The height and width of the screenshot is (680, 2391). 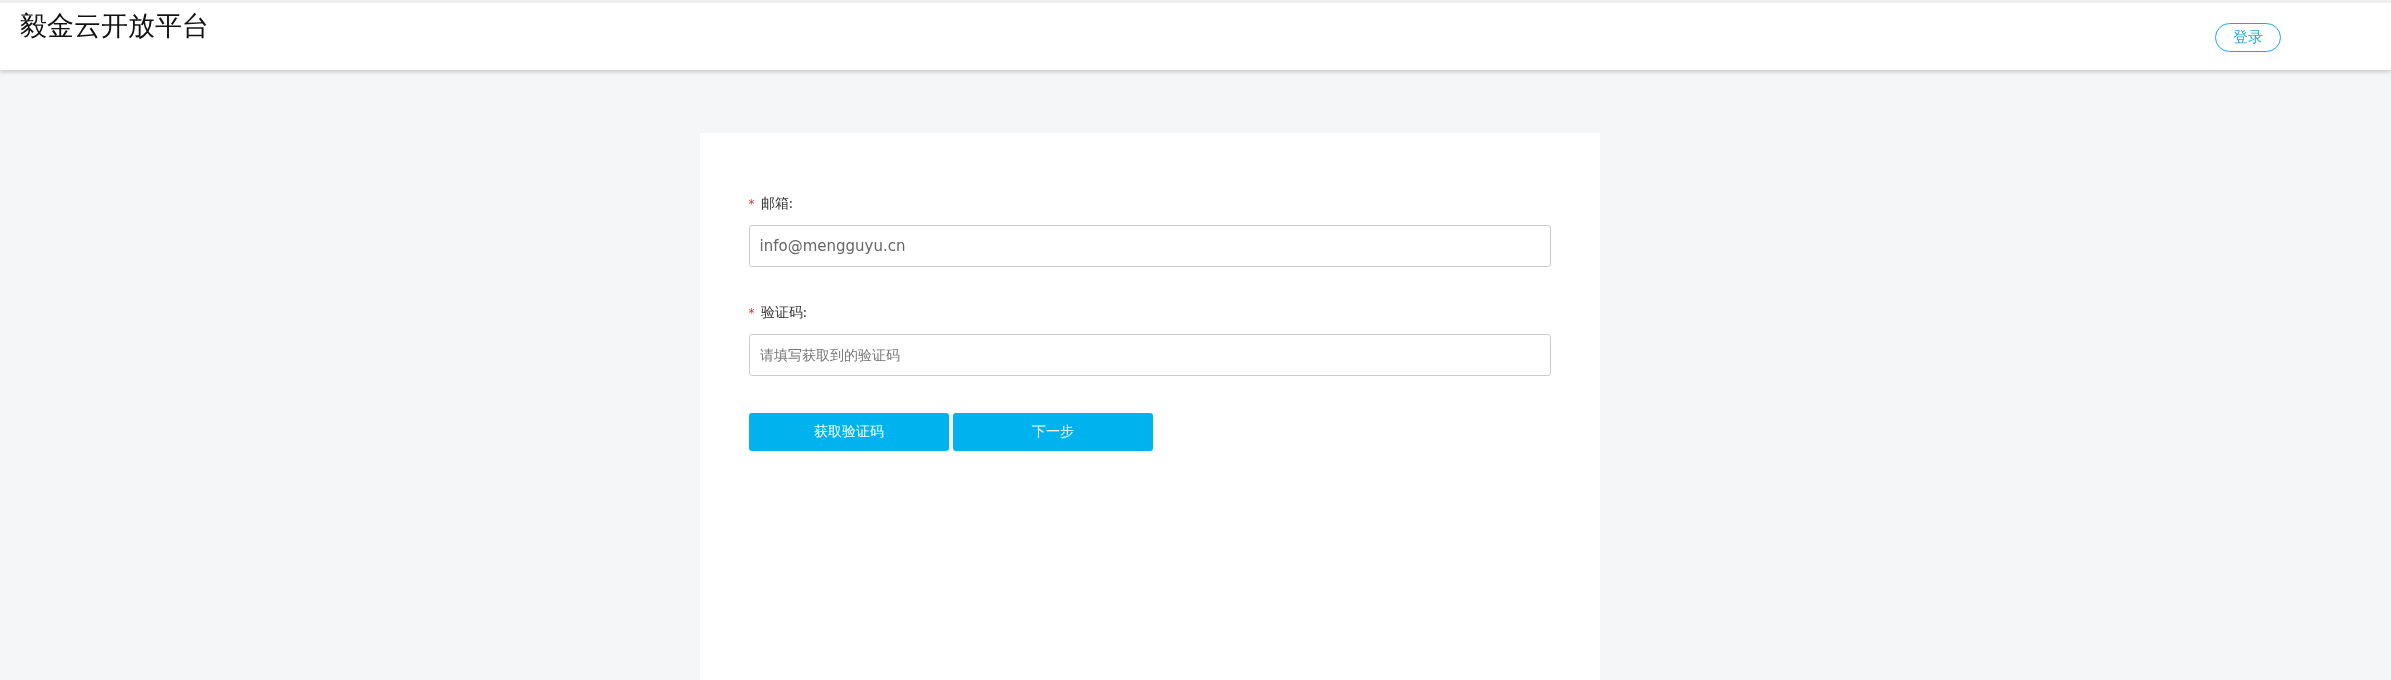 I want to click on field-label: 邮箱:, so click(x=777, y=204).